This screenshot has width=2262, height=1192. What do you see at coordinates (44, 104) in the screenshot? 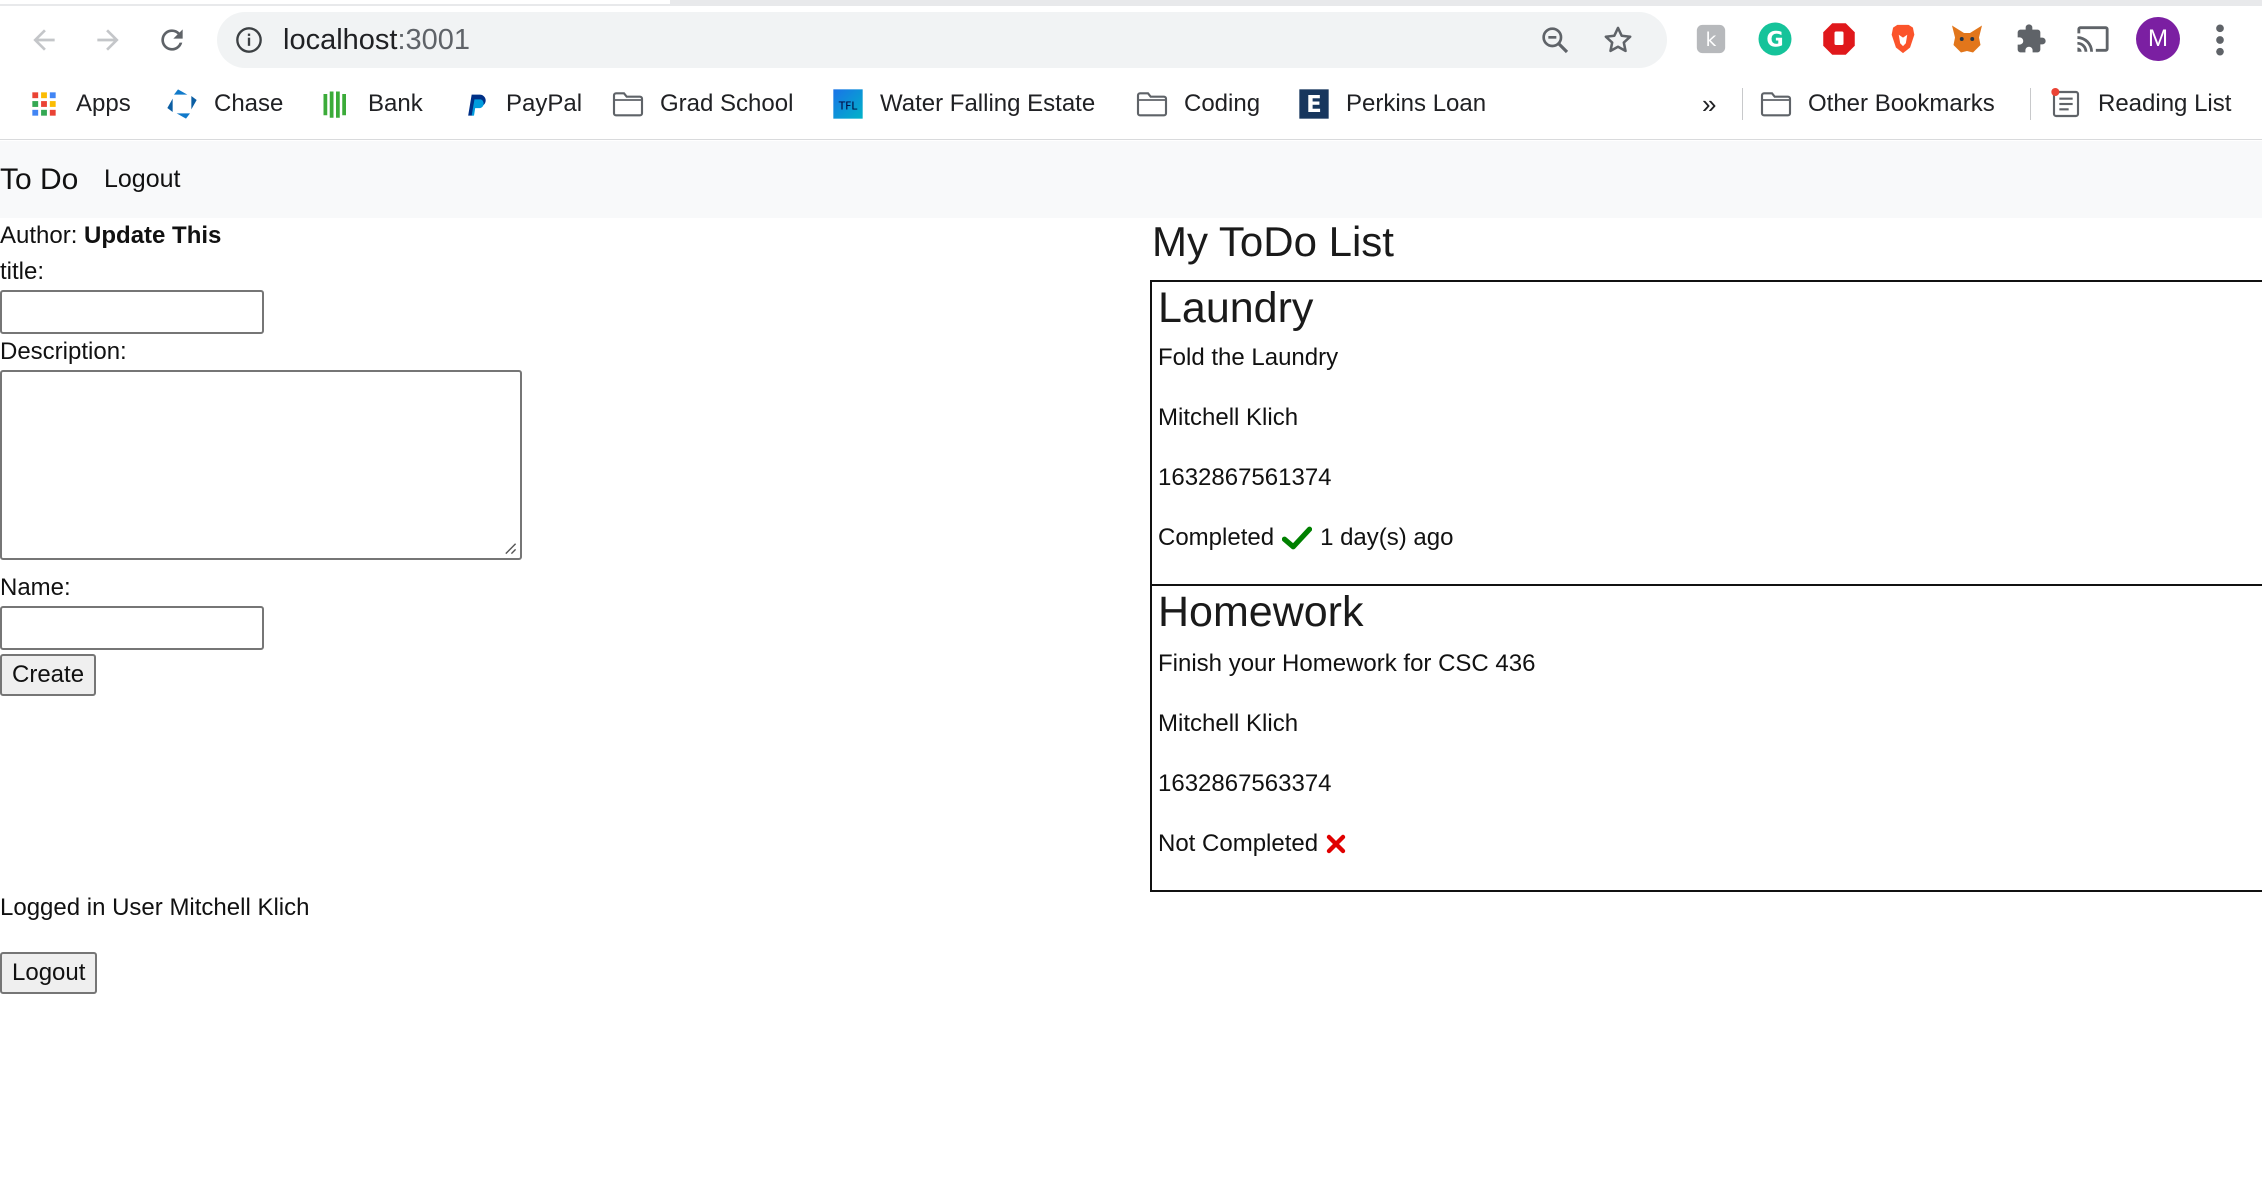
I see `apps-grid-icon` at bounding box center [44, 104].